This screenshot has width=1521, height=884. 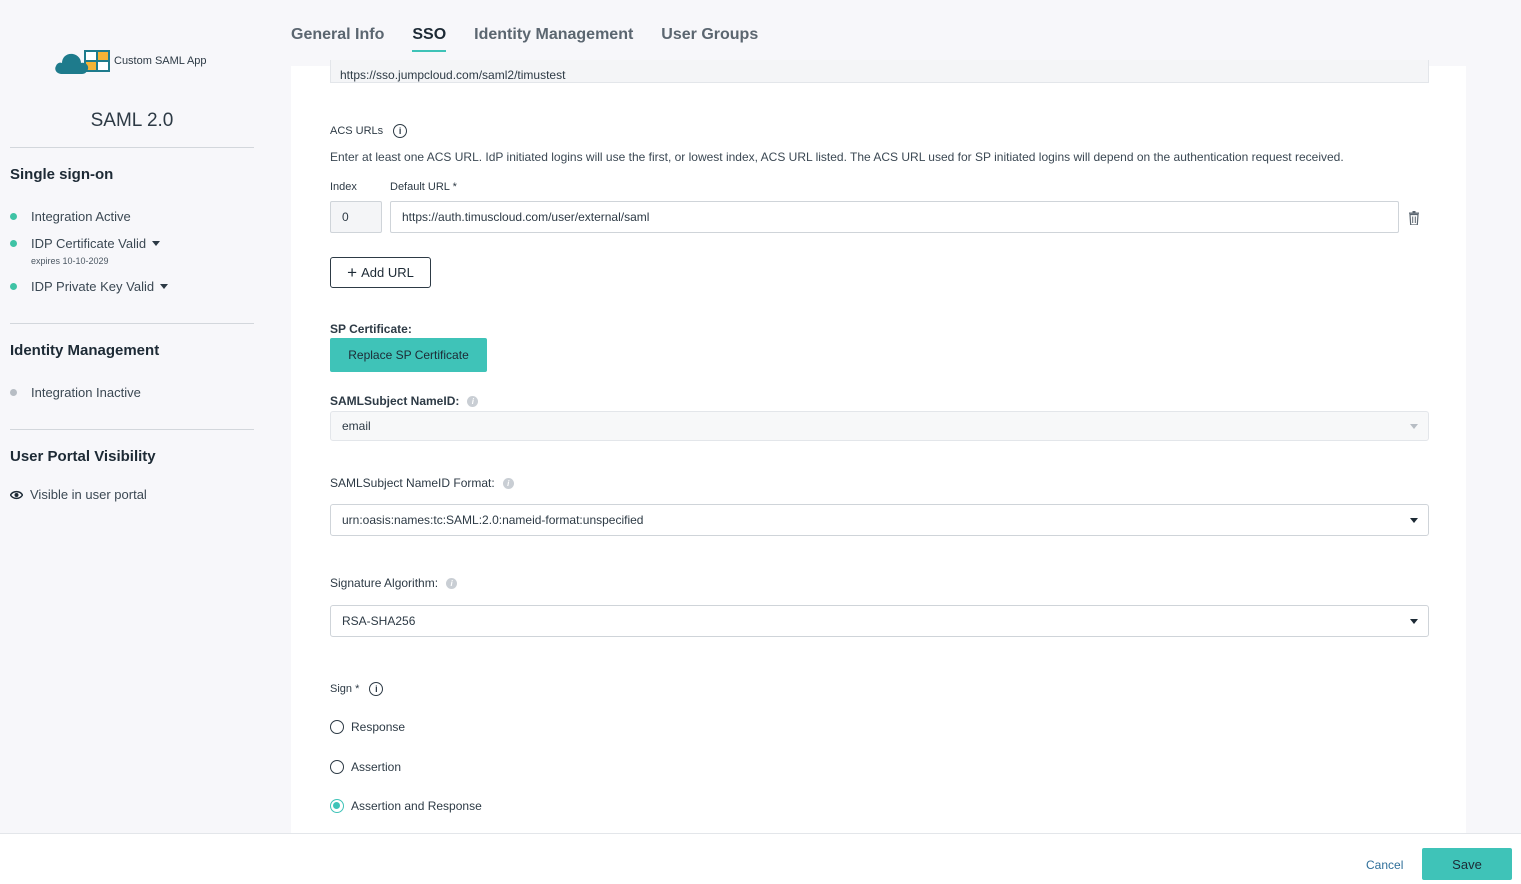 I want to click on cancel-button: Cancel, so click(x=1384, y=865).